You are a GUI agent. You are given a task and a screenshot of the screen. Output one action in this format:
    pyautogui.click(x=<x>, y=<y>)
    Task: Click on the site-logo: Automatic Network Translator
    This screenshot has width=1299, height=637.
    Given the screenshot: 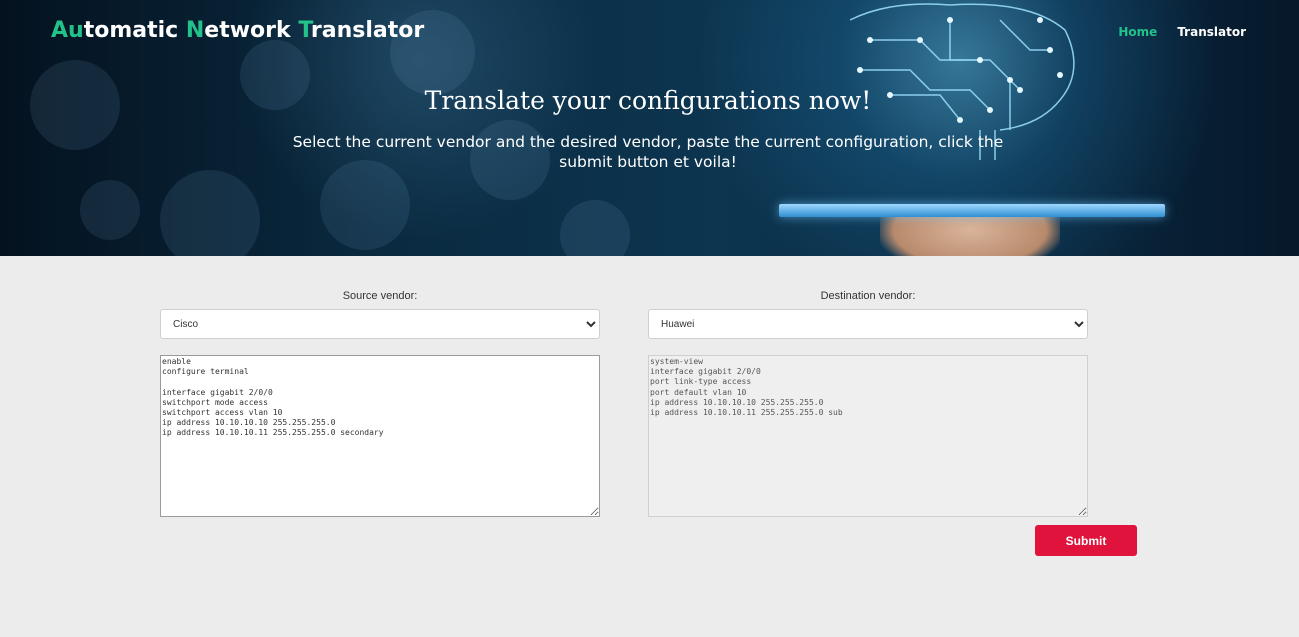 What is the action you would take?
    pyautogui.click(x=237, y=30)
    